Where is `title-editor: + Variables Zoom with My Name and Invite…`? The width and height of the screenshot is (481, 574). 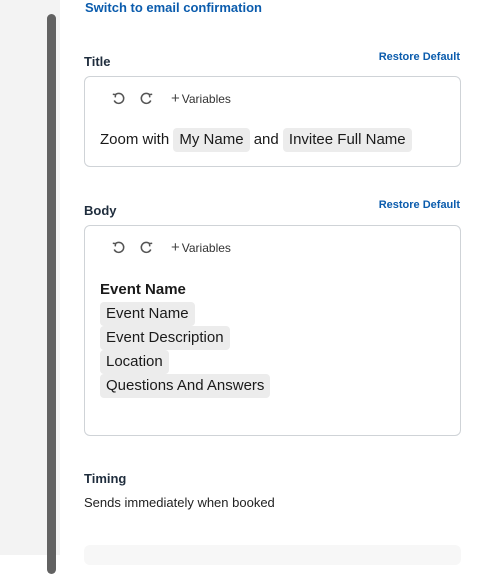 title-editor: + Variables Zoom with My Name and Invite… is located at coordinates (272, 121).